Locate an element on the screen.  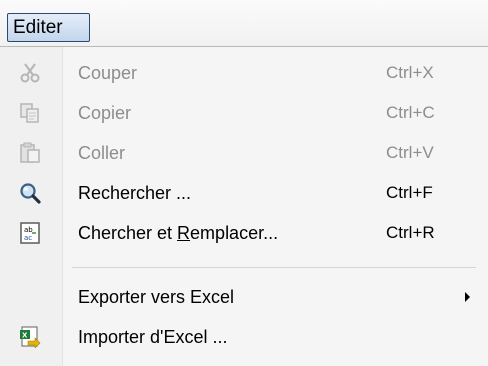
menu-bar: Editer is located at coordinates (244, 23).